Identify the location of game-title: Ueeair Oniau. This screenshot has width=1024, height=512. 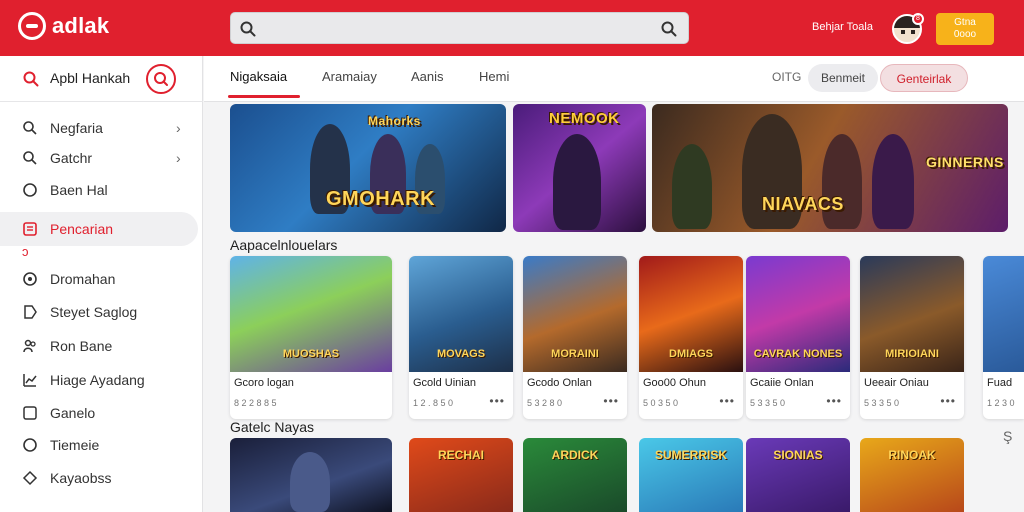
(896, 383).